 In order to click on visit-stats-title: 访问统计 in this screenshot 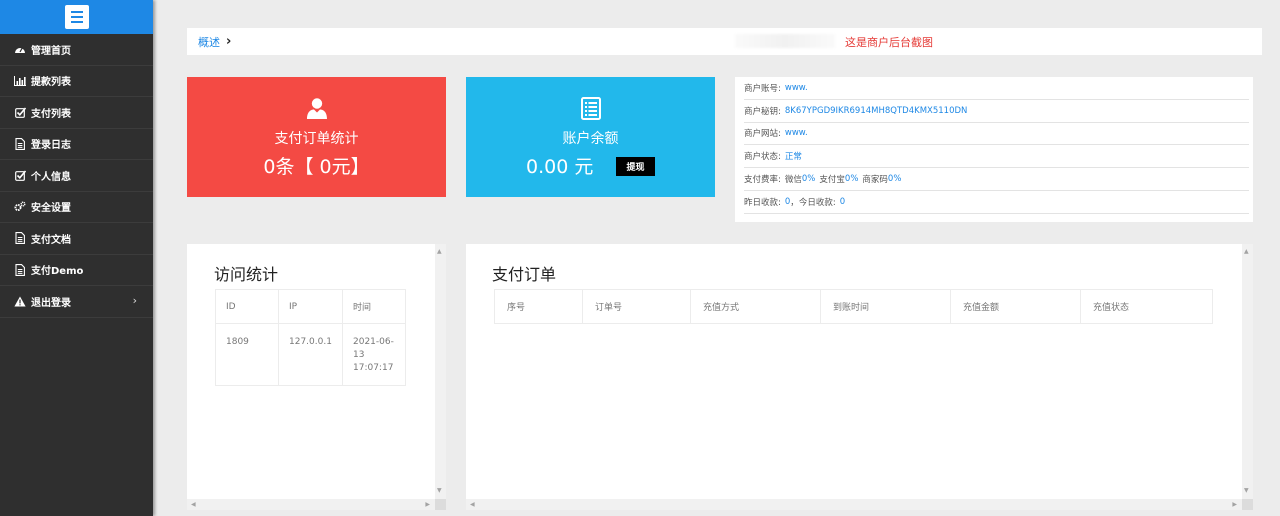, I will do `click(246, 274)`.